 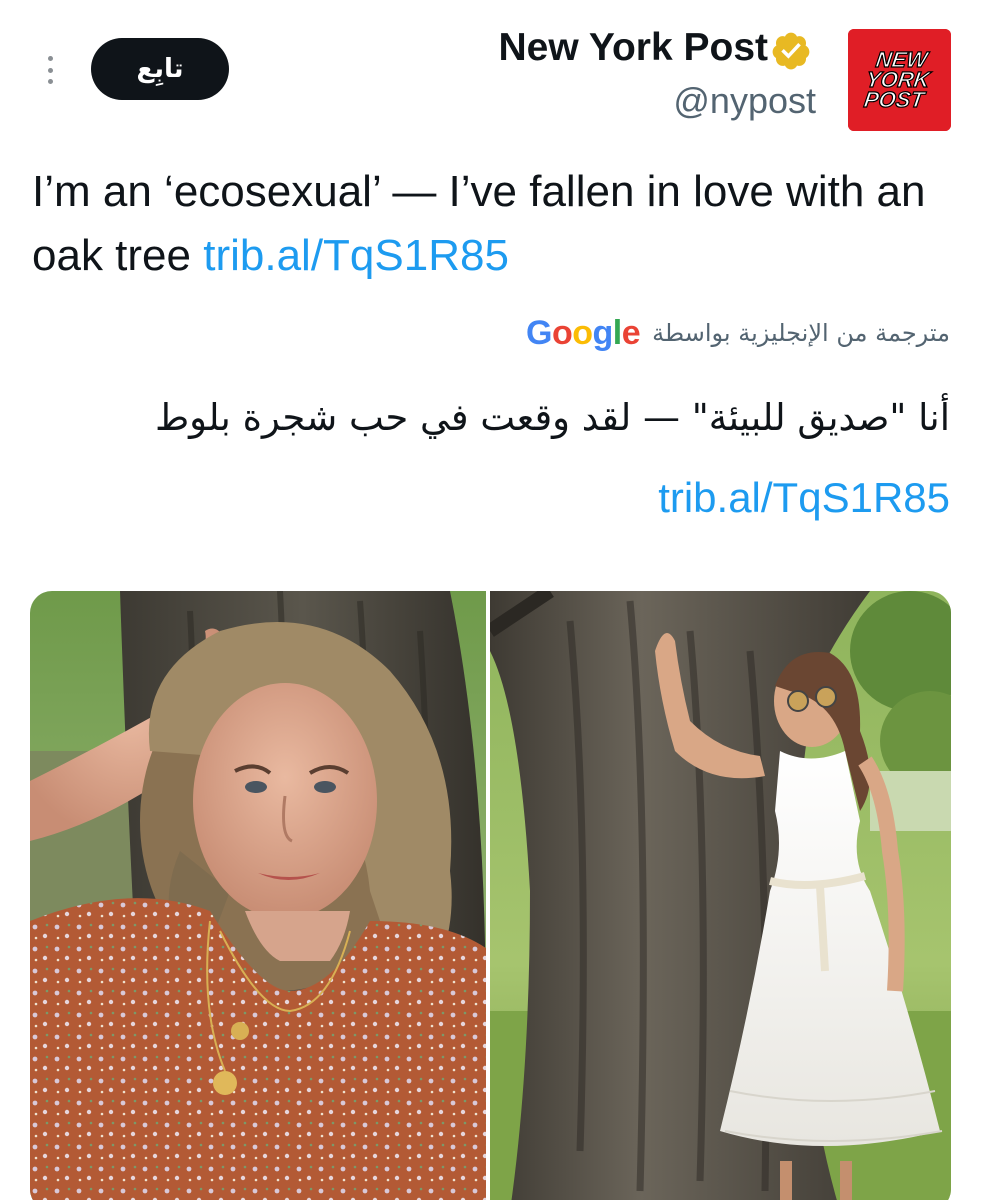 I want to click on google-letter: l, so click(x=617, y=332).